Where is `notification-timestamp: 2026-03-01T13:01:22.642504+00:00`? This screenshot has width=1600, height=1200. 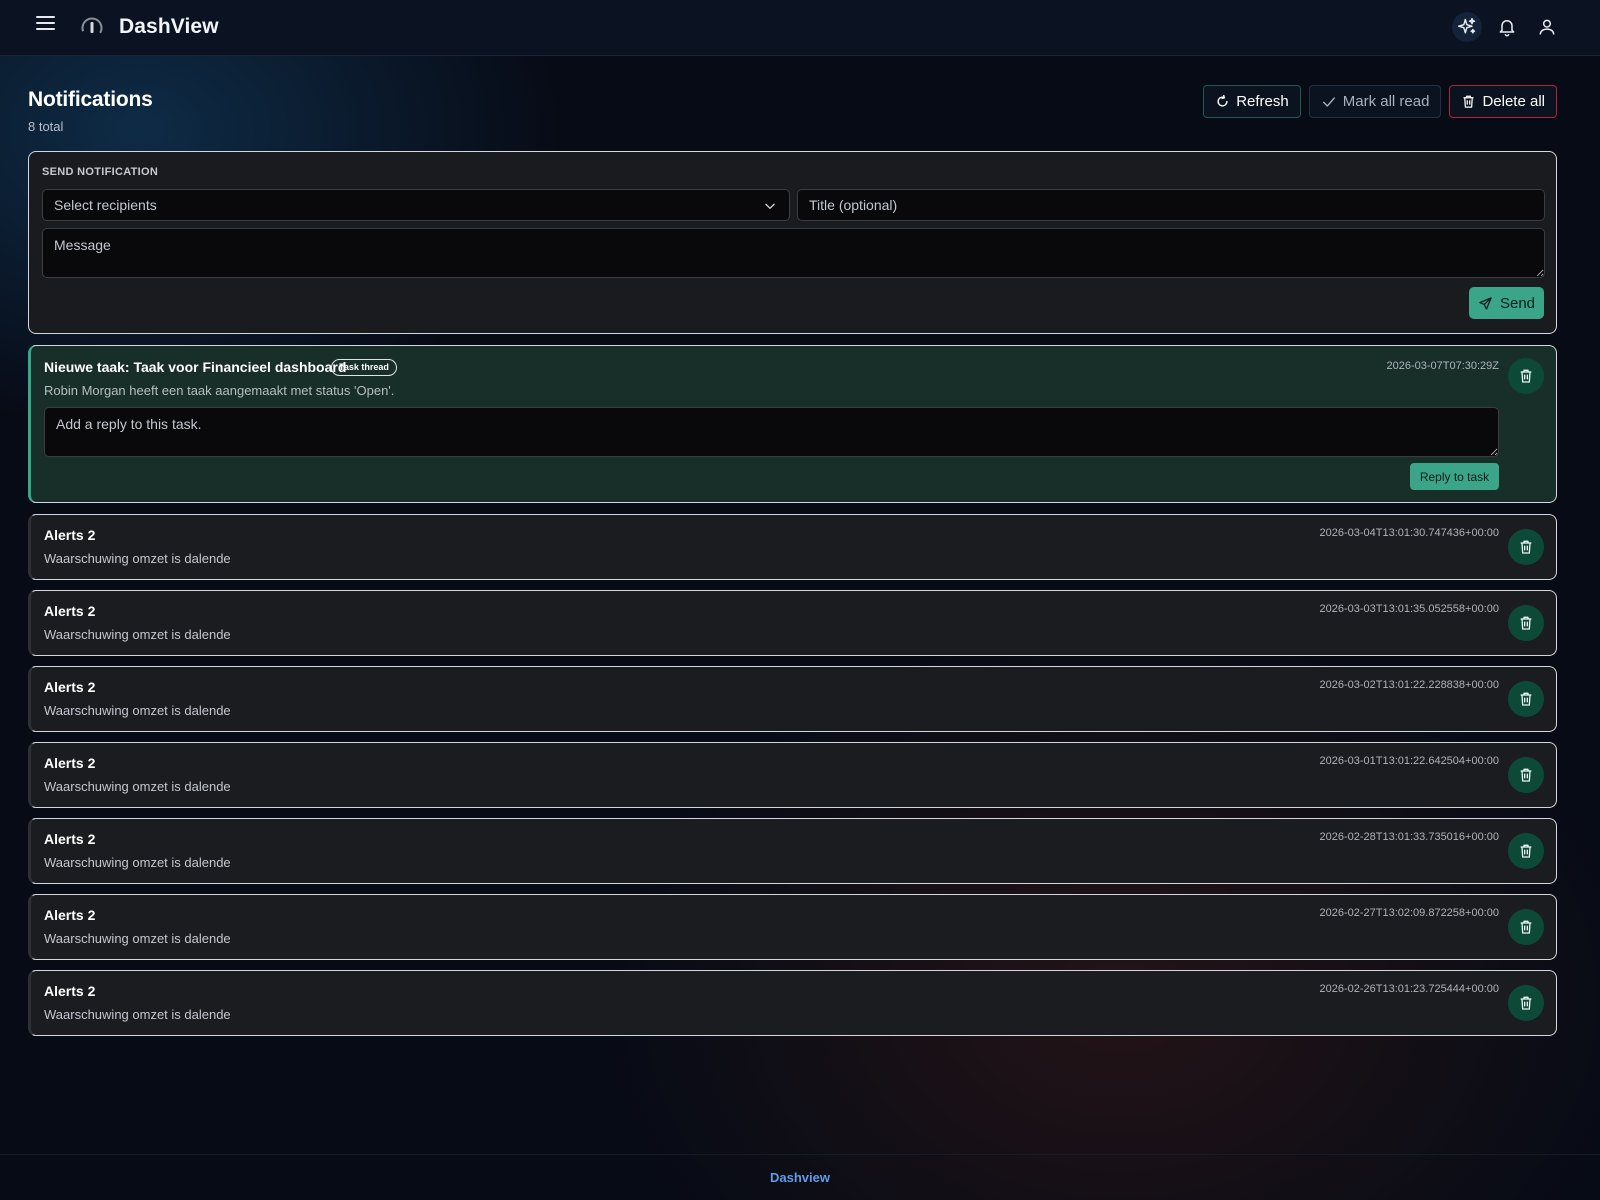 notification-timestamp: 2026-03-01T13:01:22.642504+00:00 is located at coordinates (1409, 761).